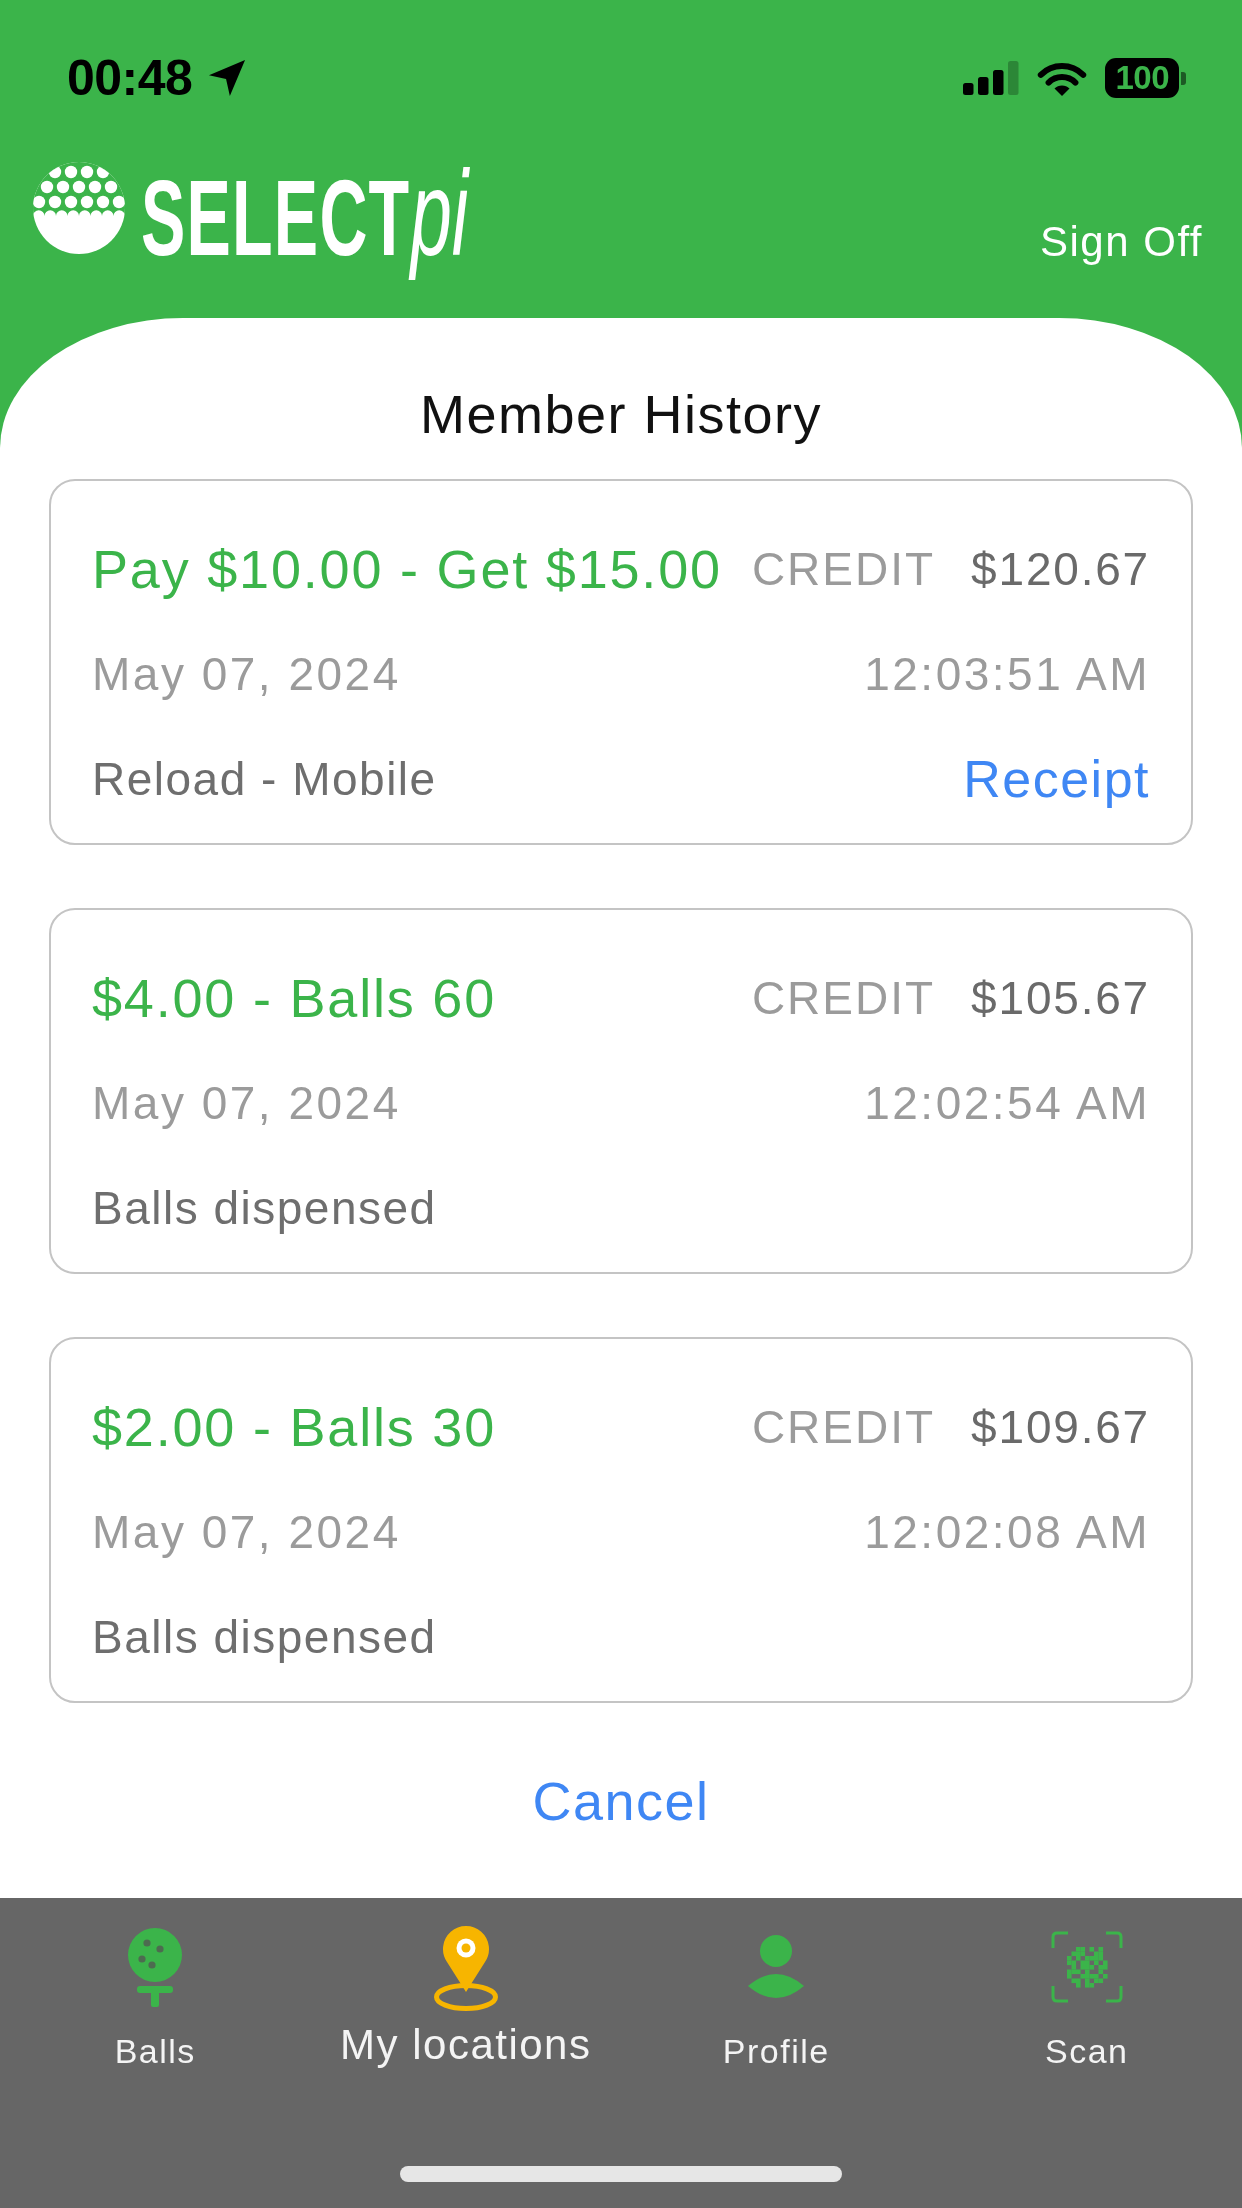  I want to click on transaction-title: $2.00 - Balls 30, so click(294, 1427).